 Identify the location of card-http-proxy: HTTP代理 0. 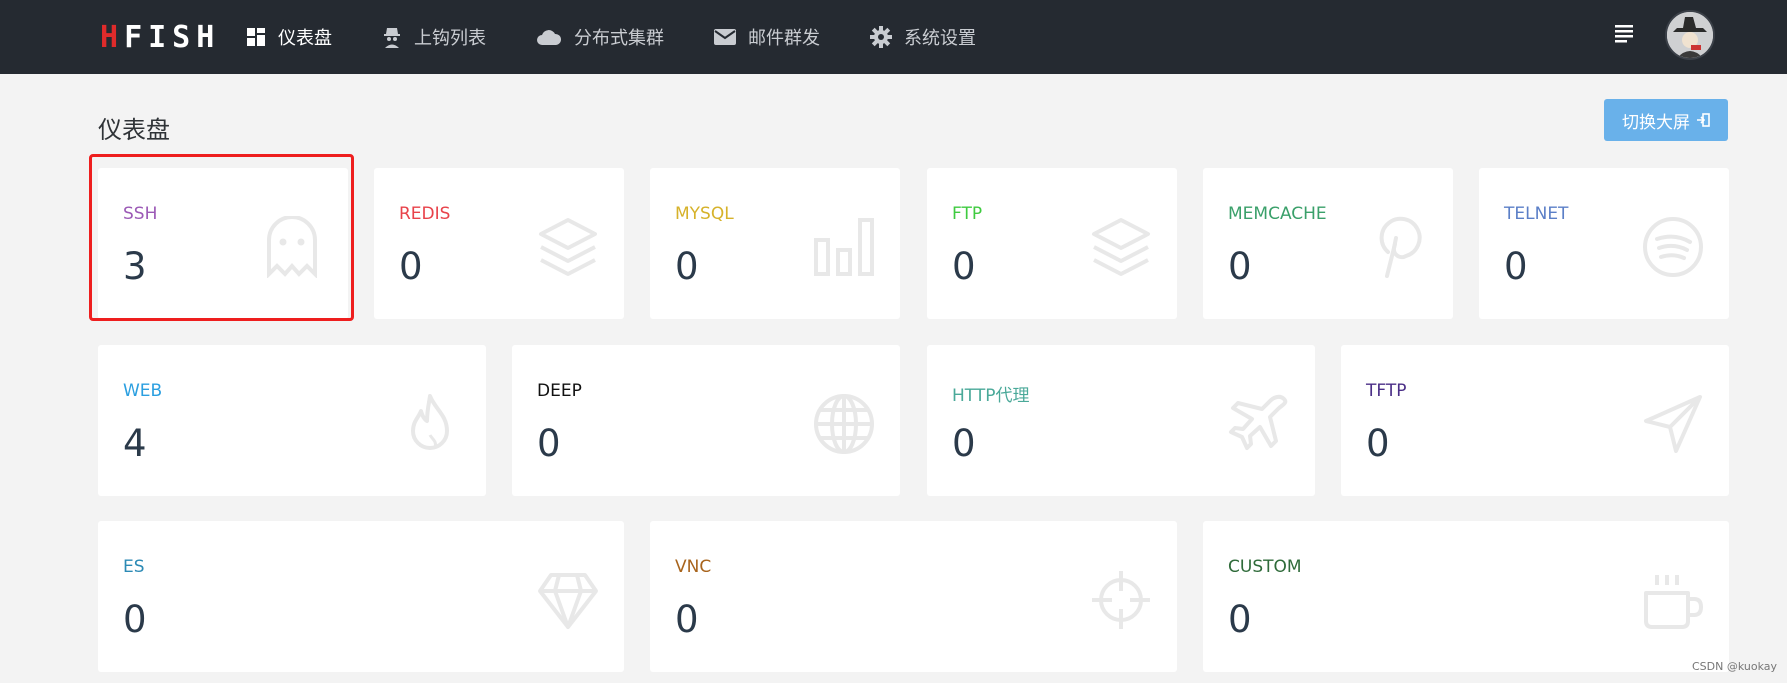
(1121, 420).